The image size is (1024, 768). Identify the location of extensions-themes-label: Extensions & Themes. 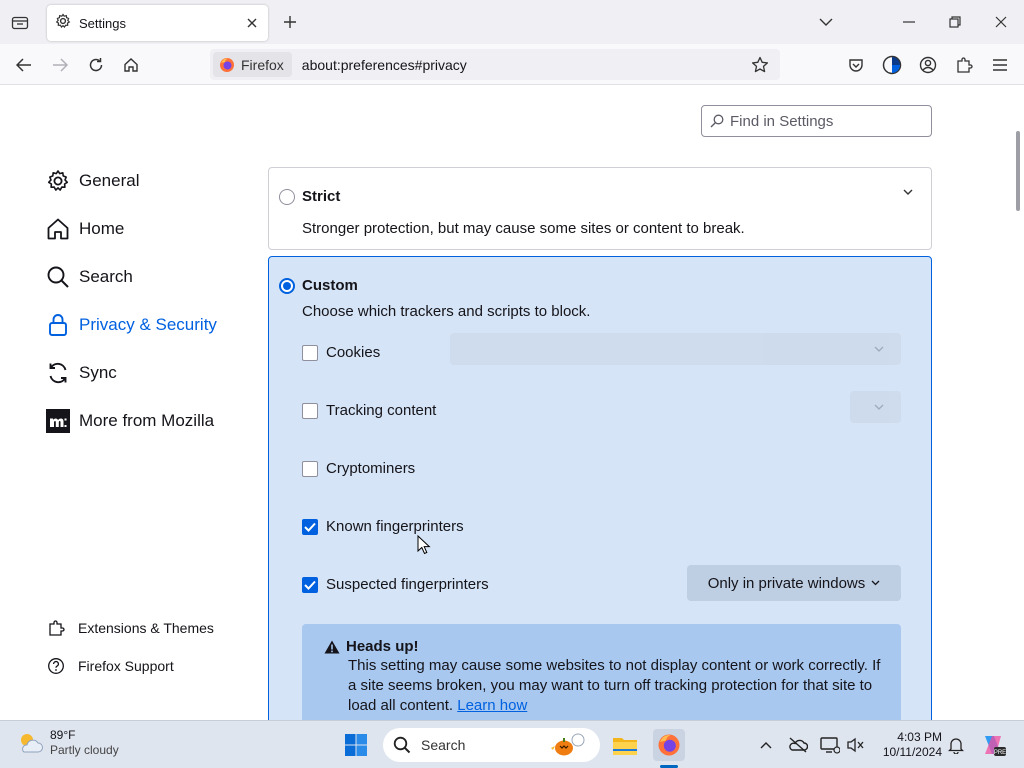
(146, 628).